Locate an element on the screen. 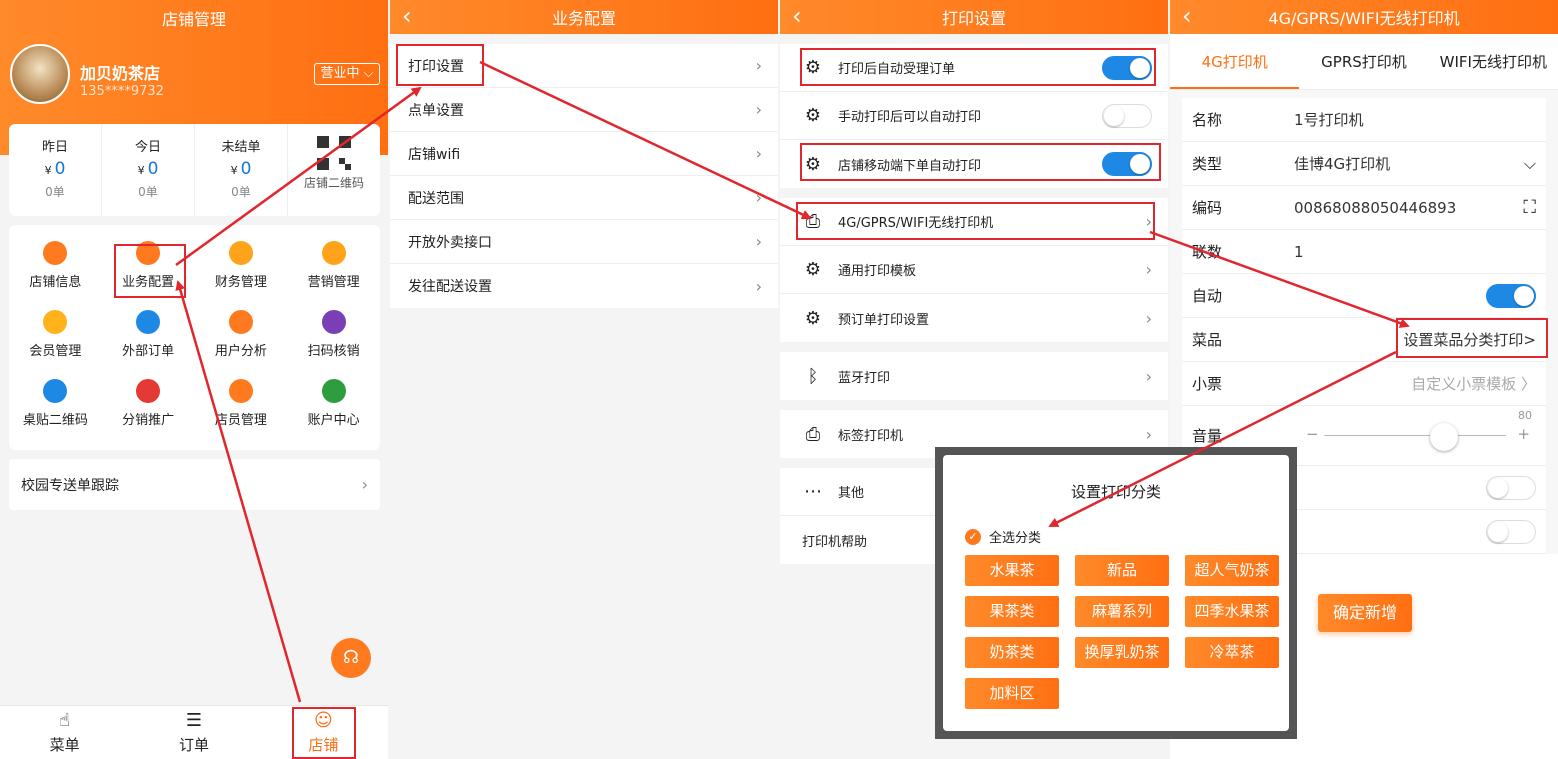  config-item-label: 点单设置 is located at coordinates (436, 110).